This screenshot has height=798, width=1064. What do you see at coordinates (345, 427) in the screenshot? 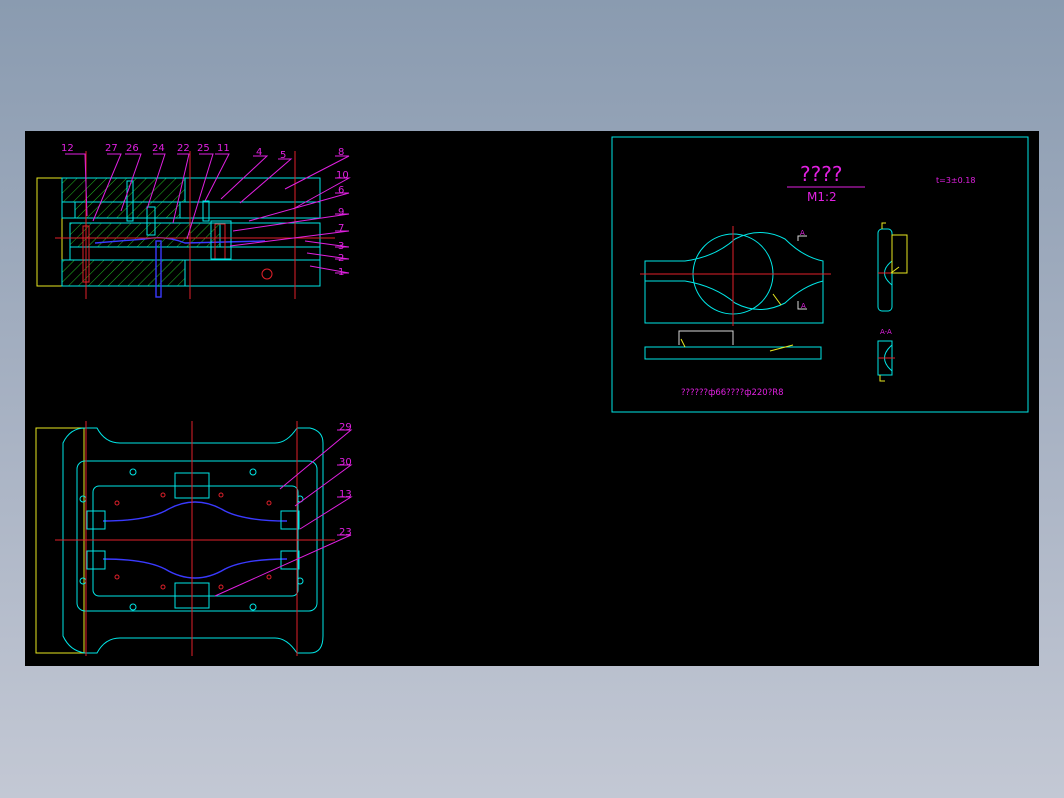
I see `callout-29: 29` at bounding box center [345, 427].